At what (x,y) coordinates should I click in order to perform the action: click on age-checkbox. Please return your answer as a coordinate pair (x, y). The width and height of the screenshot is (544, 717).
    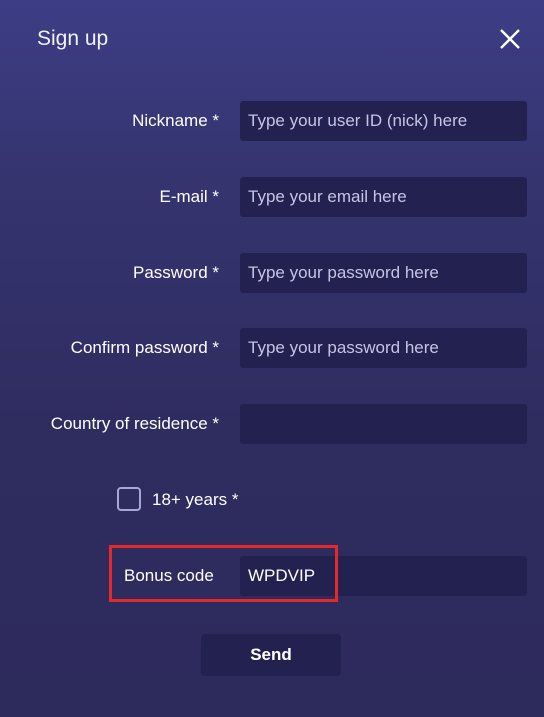
    Looking at the image, I should click on (129, 499).